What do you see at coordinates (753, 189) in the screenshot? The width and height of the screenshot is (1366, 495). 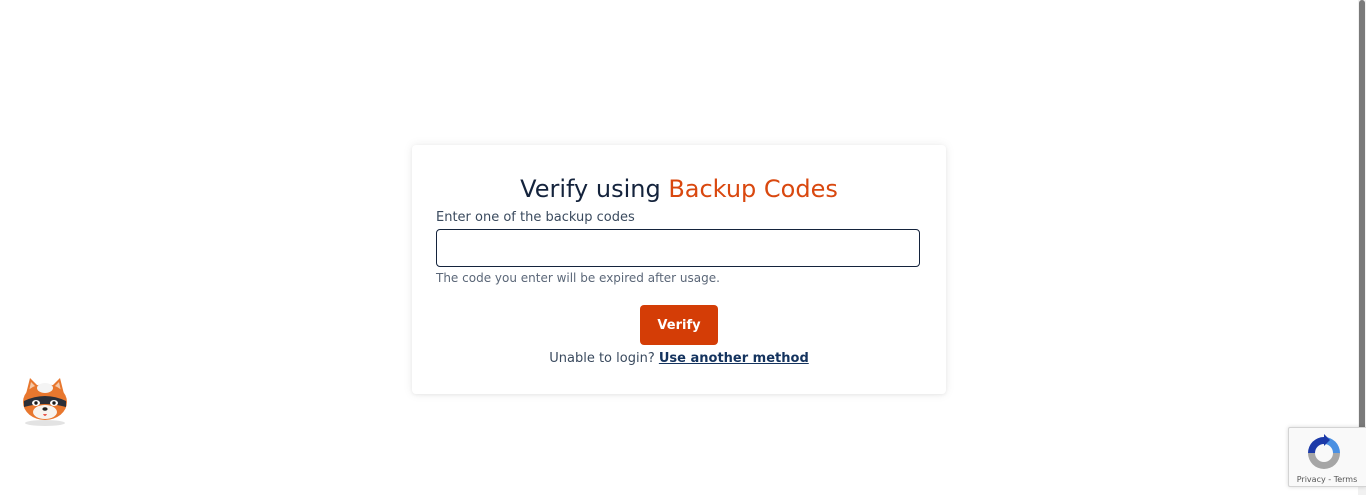 I see `title-accent: Backup Codes` at bounding box center [753, 189].